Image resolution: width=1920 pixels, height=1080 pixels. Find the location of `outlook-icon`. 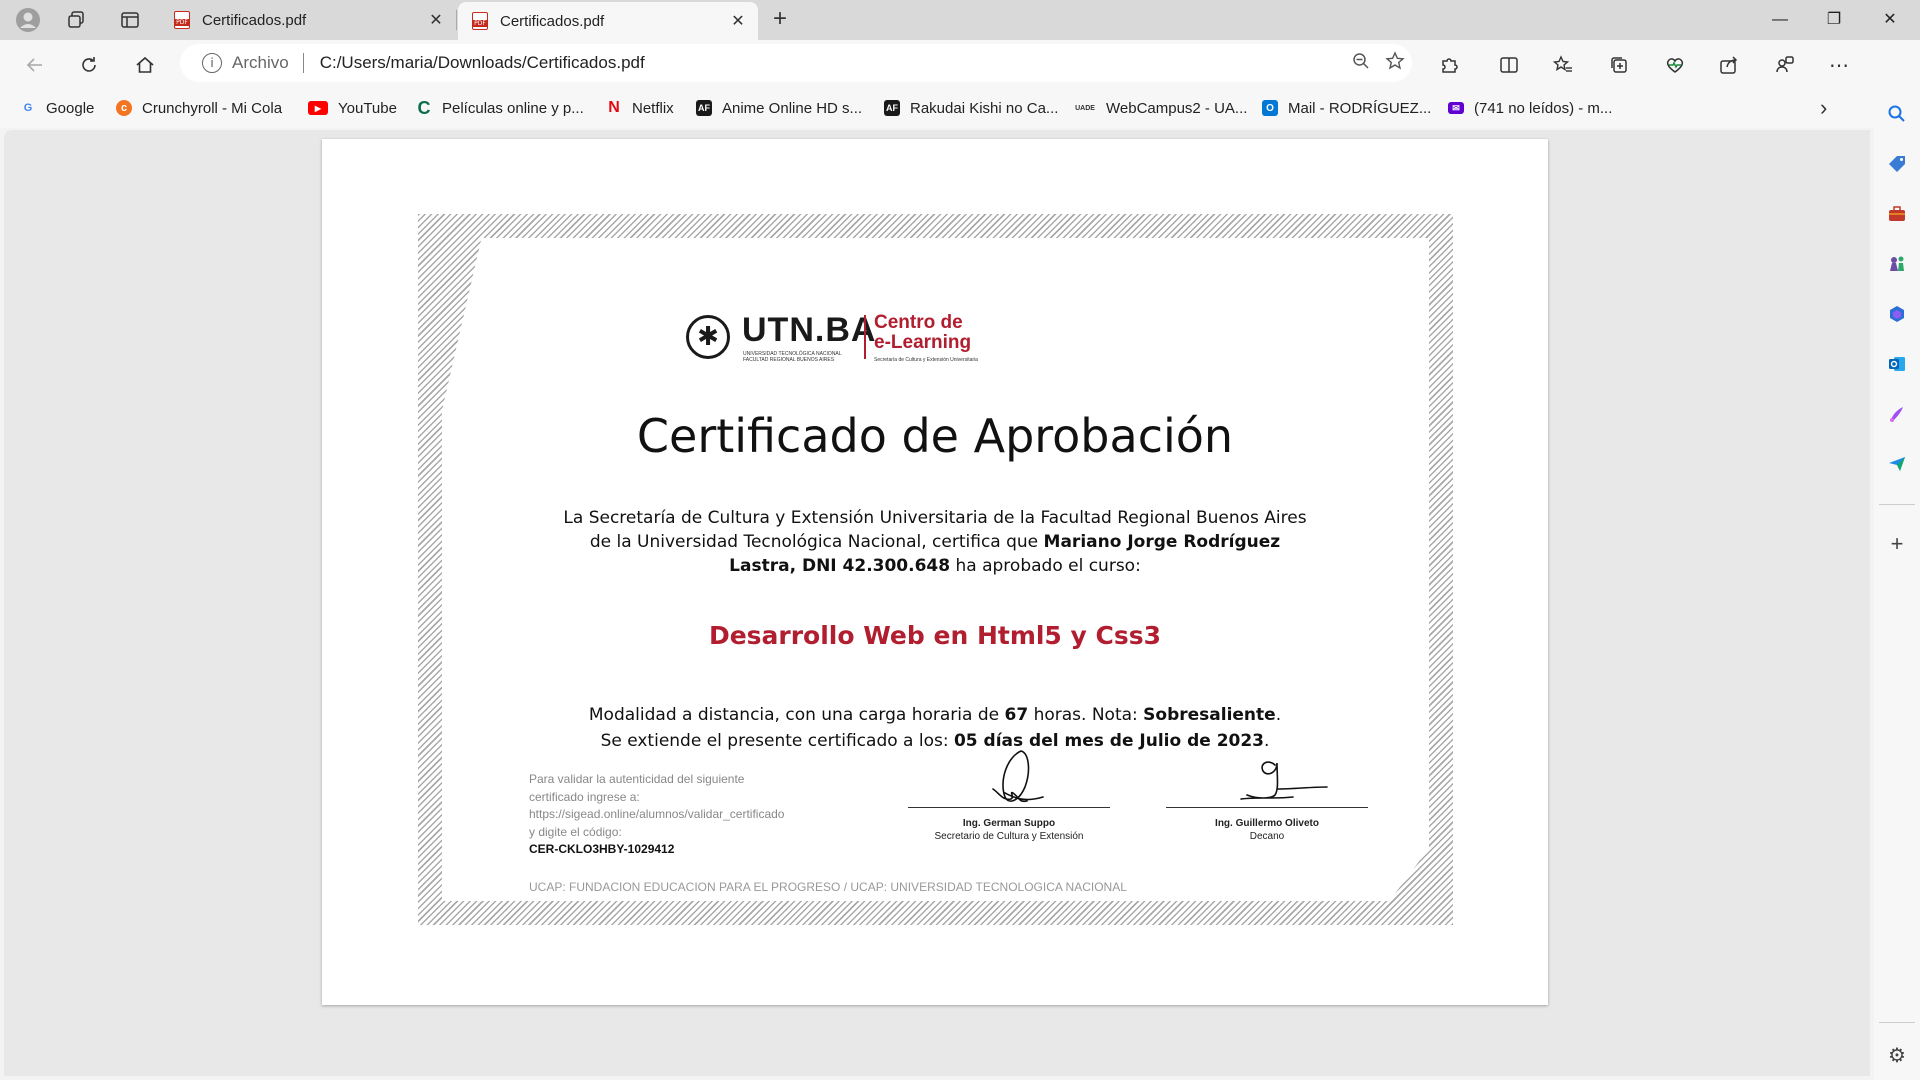

outlook-icon is located at coordinates (1897, 364).